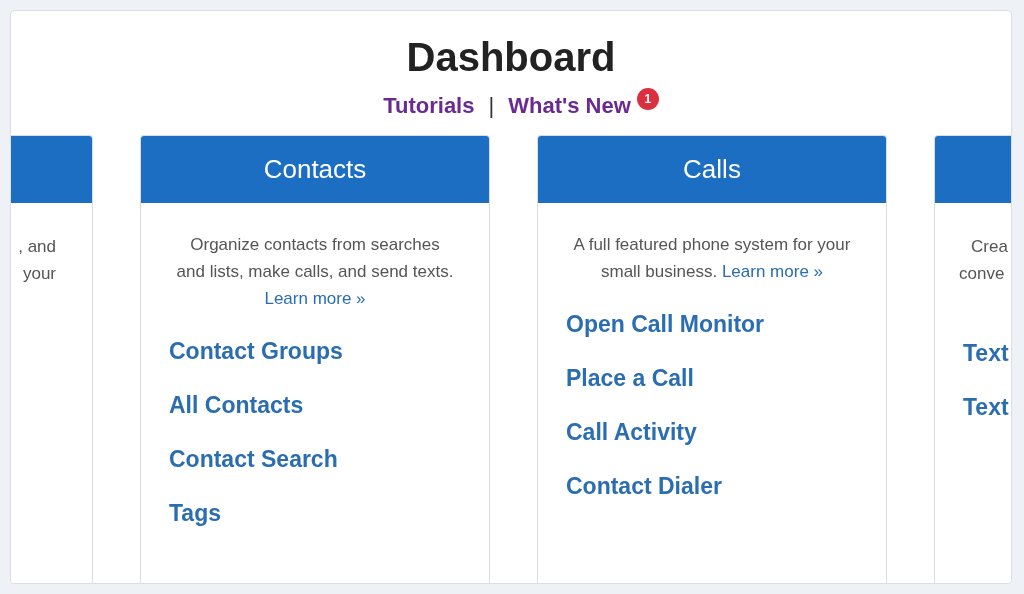 Image resolution: width=1024 pixels, height=594 pixels. I want to click on card-link: Contact Groups, so click(329, 351).